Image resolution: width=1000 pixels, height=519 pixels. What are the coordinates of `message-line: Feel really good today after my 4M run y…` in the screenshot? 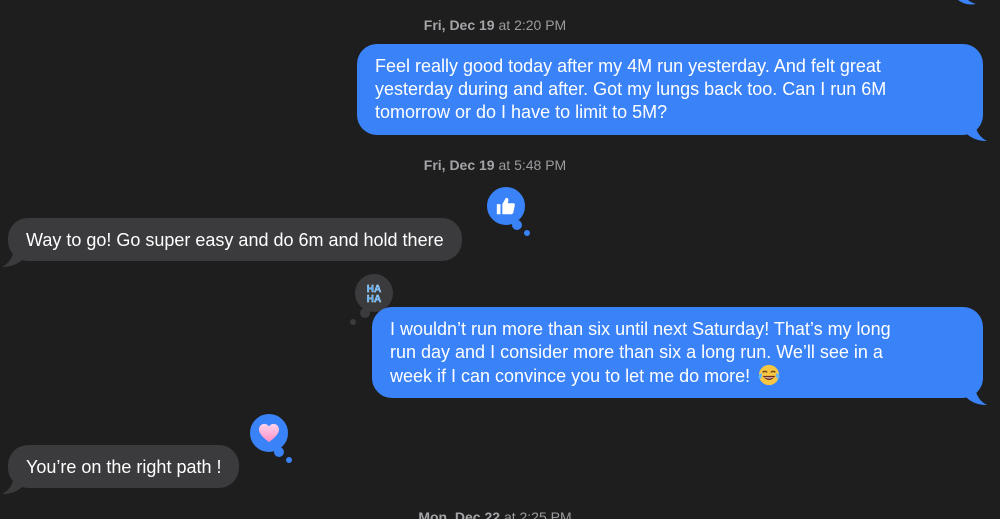 It's located at (628, 66).